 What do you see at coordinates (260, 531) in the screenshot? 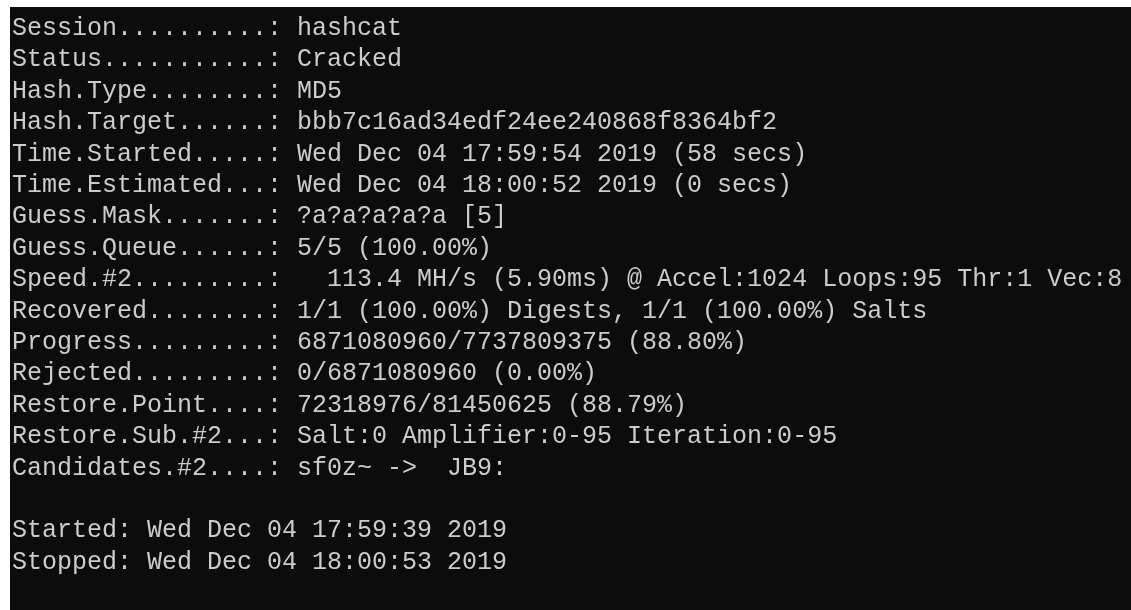
I see `terminal-line: Started: Wed Dec 04 17:59:39 2019` at bounding box center [260, 531].